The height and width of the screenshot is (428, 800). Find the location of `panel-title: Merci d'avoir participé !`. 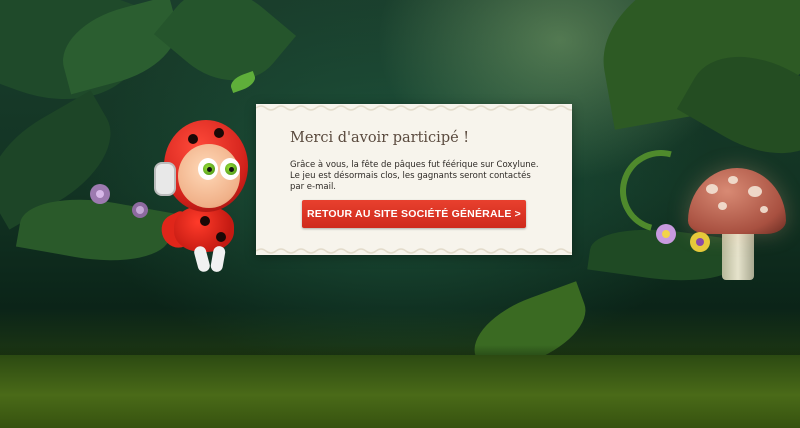

panel-title: Merci d'avoir participé ! is located at coordinates (380, 138).